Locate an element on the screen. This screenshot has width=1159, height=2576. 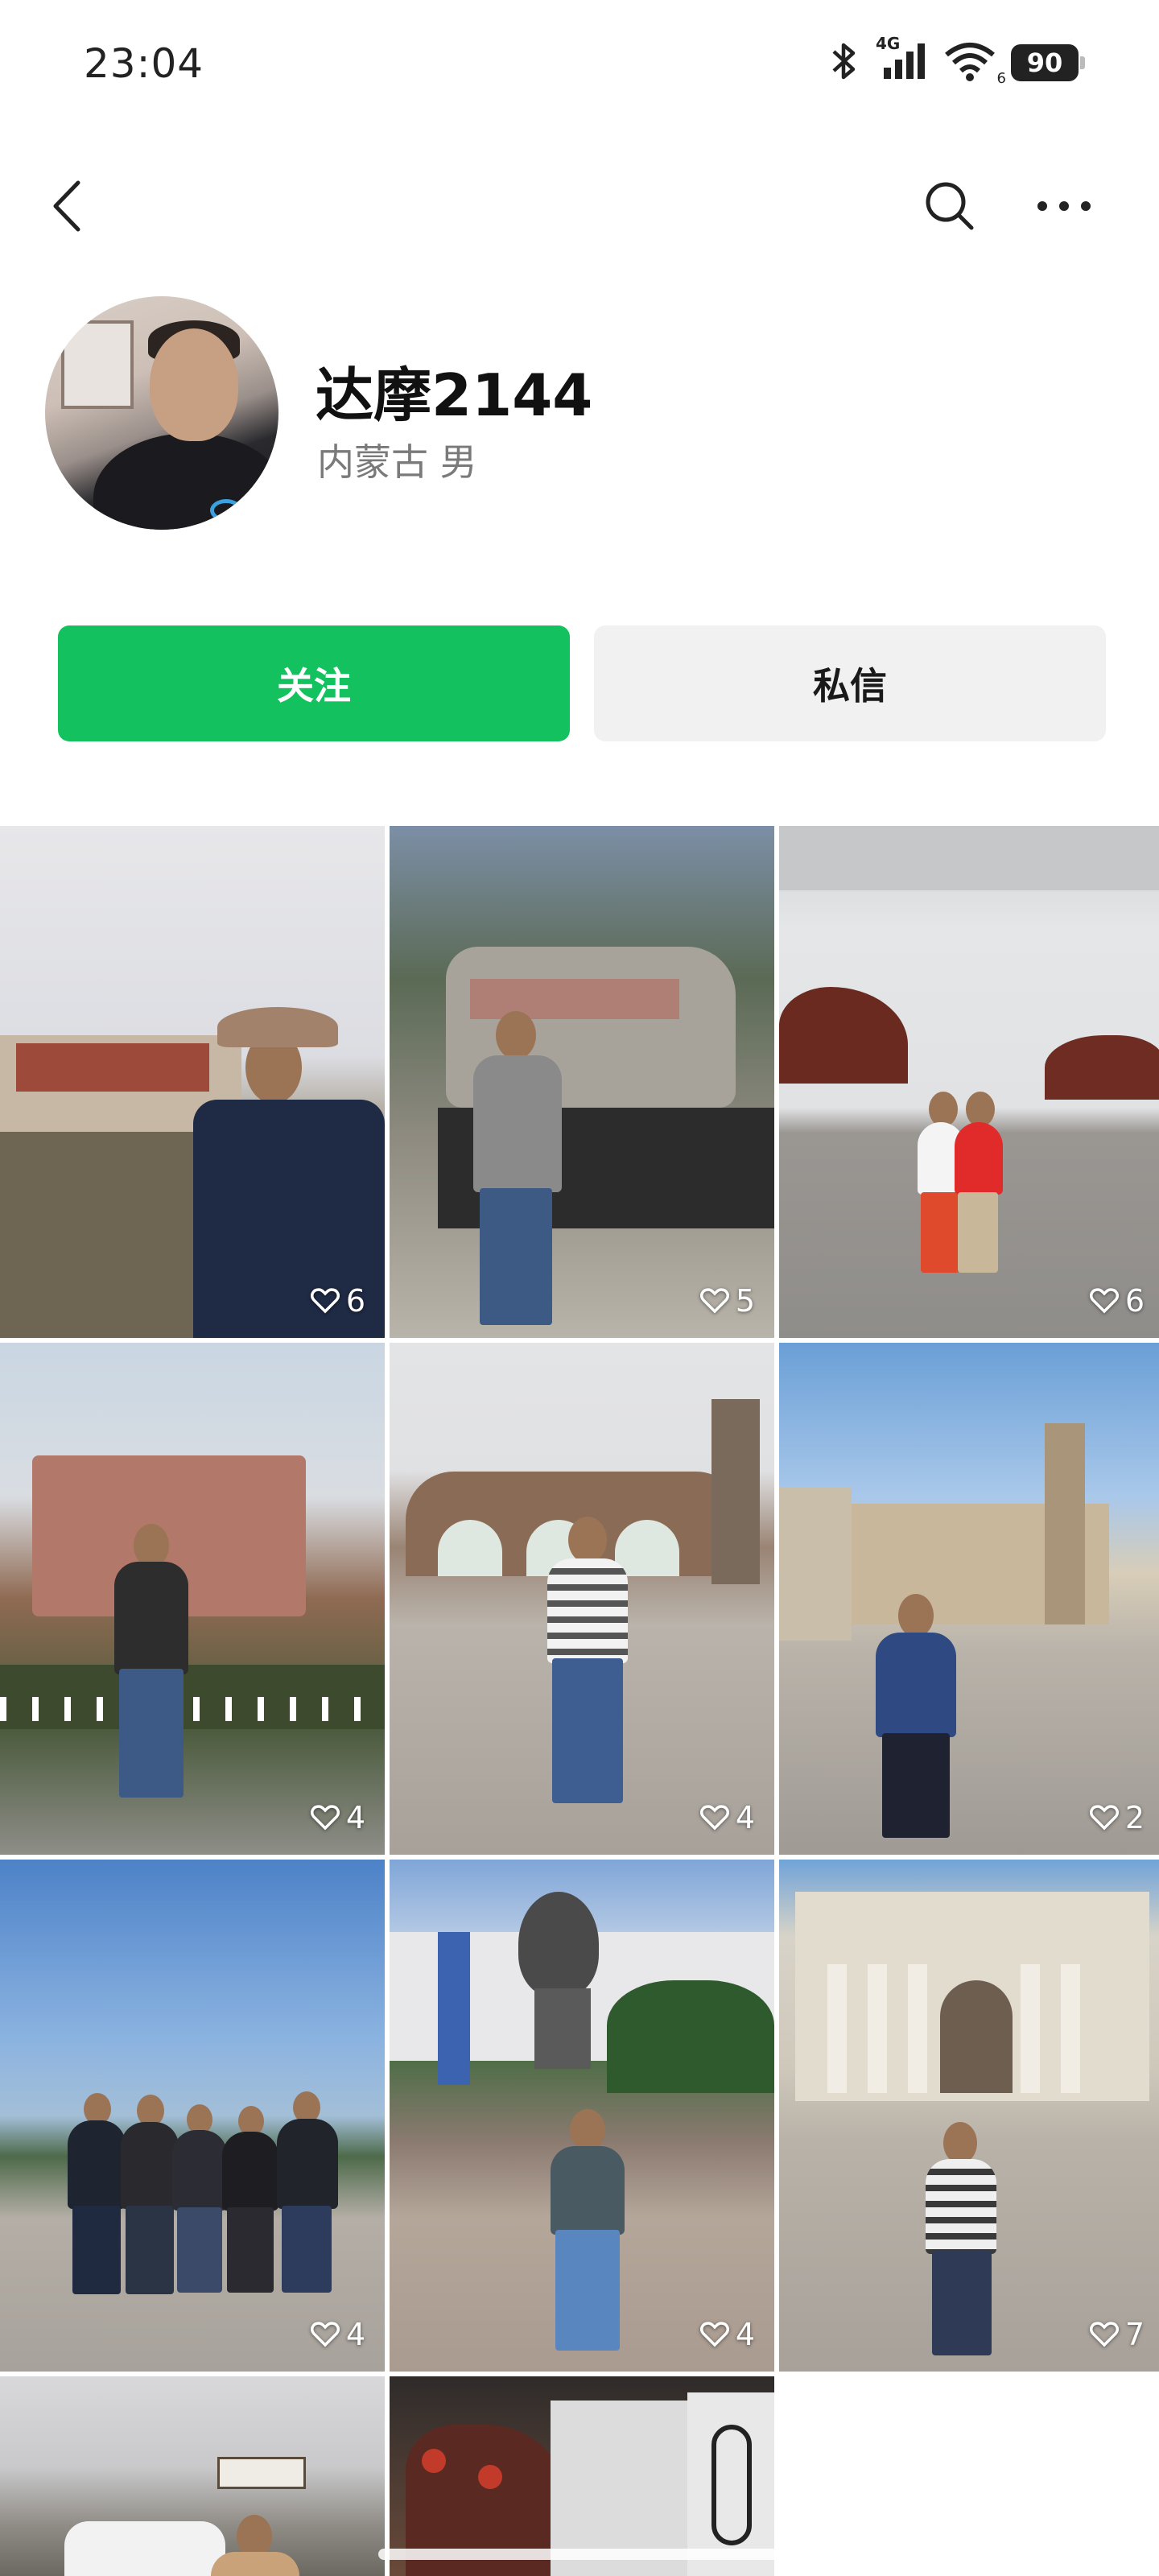
more-horizontal-icon is located at coordinates (1064, 206).